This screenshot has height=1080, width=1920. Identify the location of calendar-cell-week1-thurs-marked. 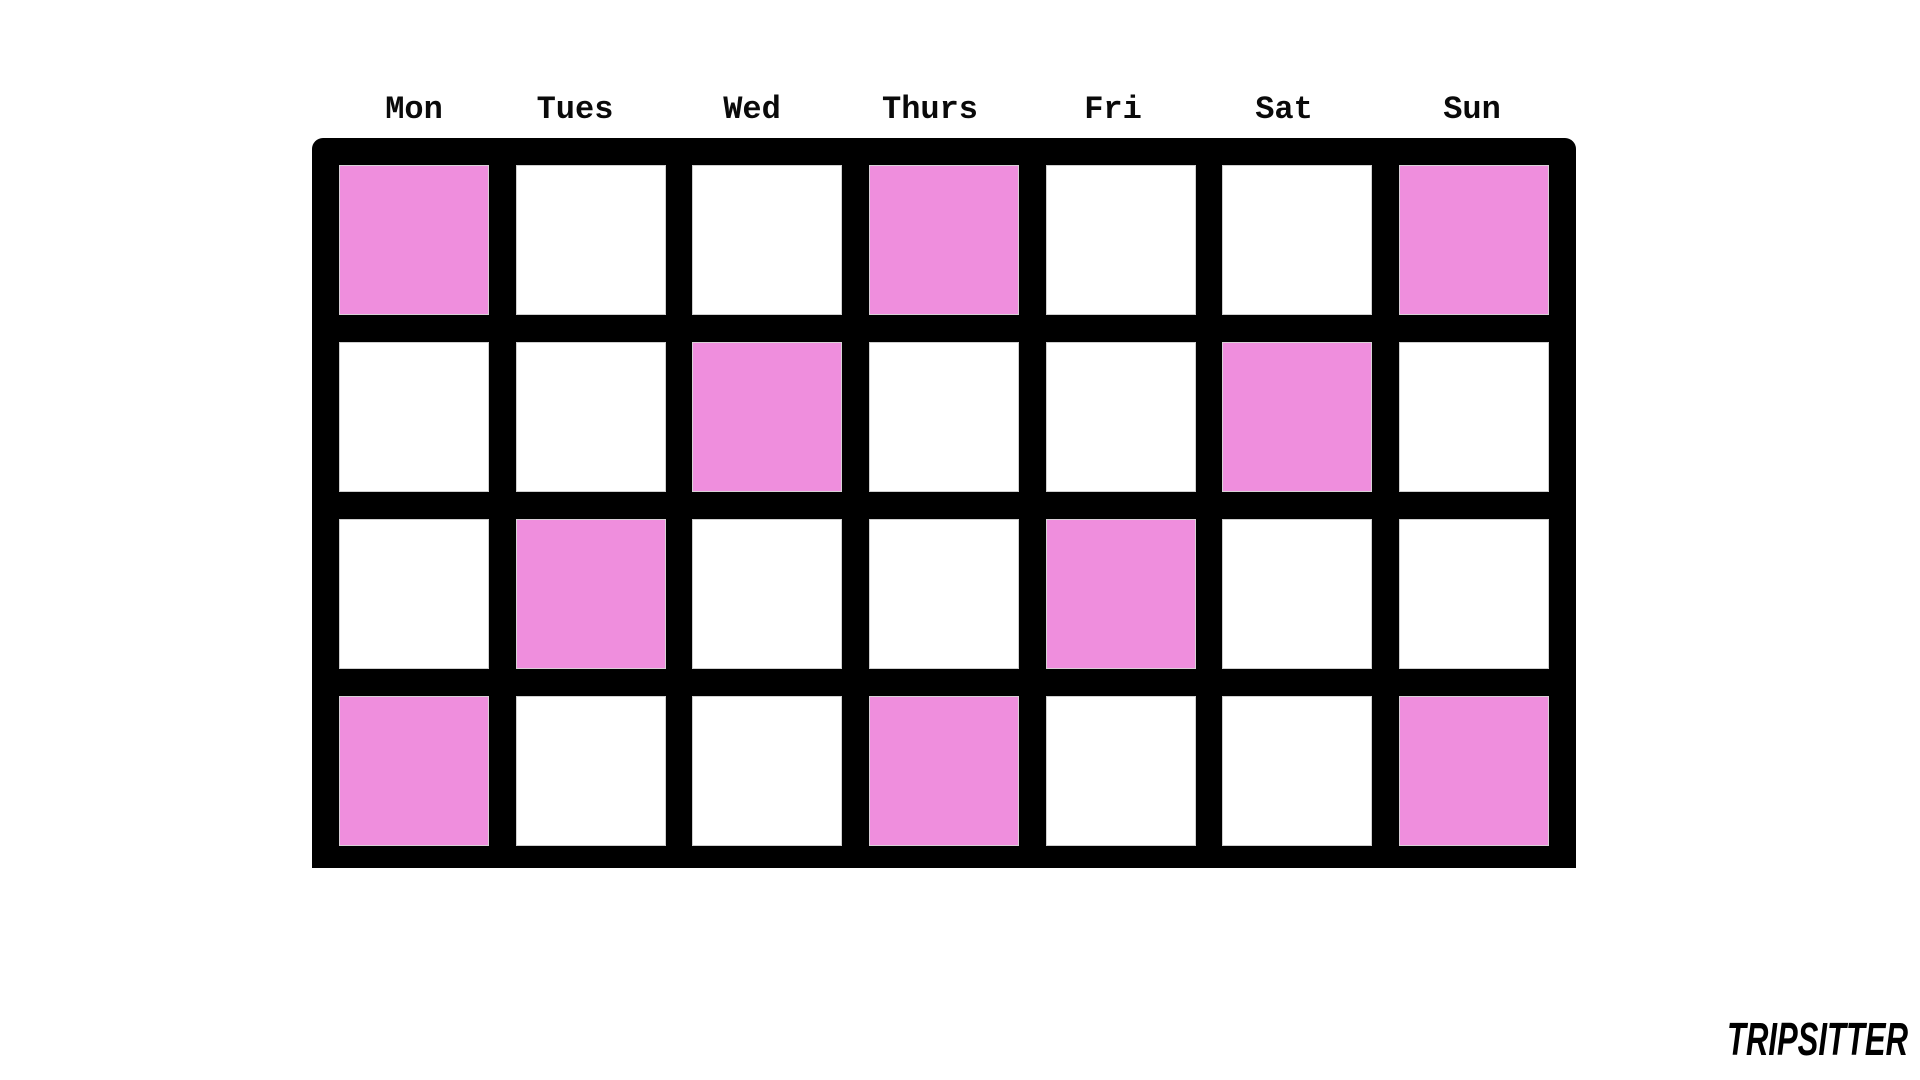
(944, 240).